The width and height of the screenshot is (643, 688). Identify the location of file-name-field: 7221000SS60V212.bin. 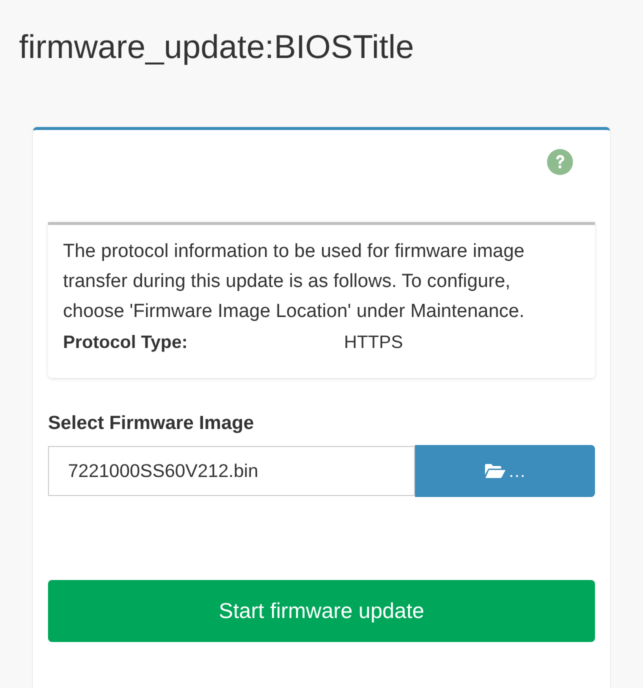
(231, 471).